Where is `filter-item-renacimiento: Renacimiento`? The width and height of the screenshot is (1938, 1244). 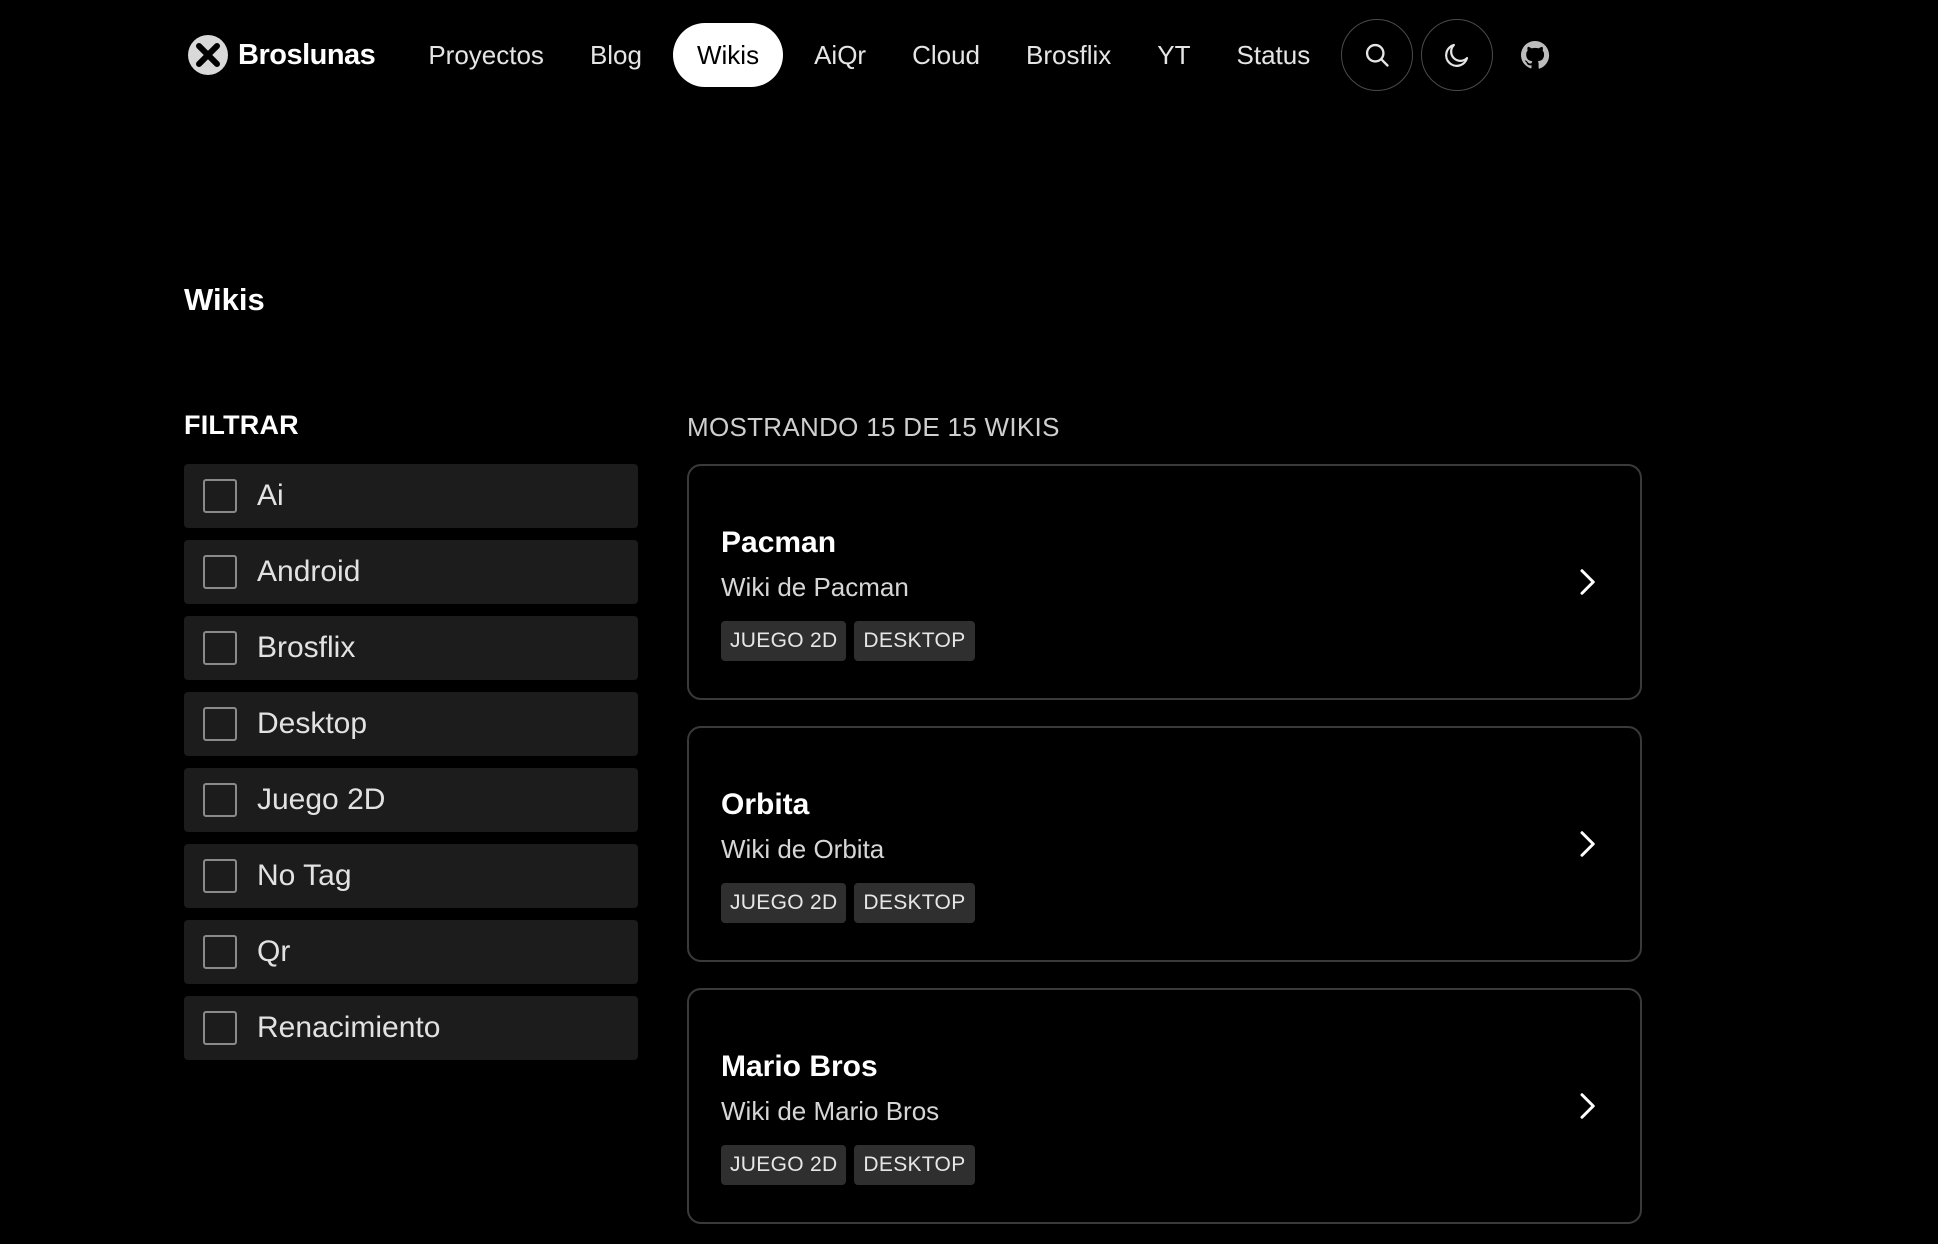
filter-item-renacimiento: Renacimiento is located at coordinates (411, 1028).